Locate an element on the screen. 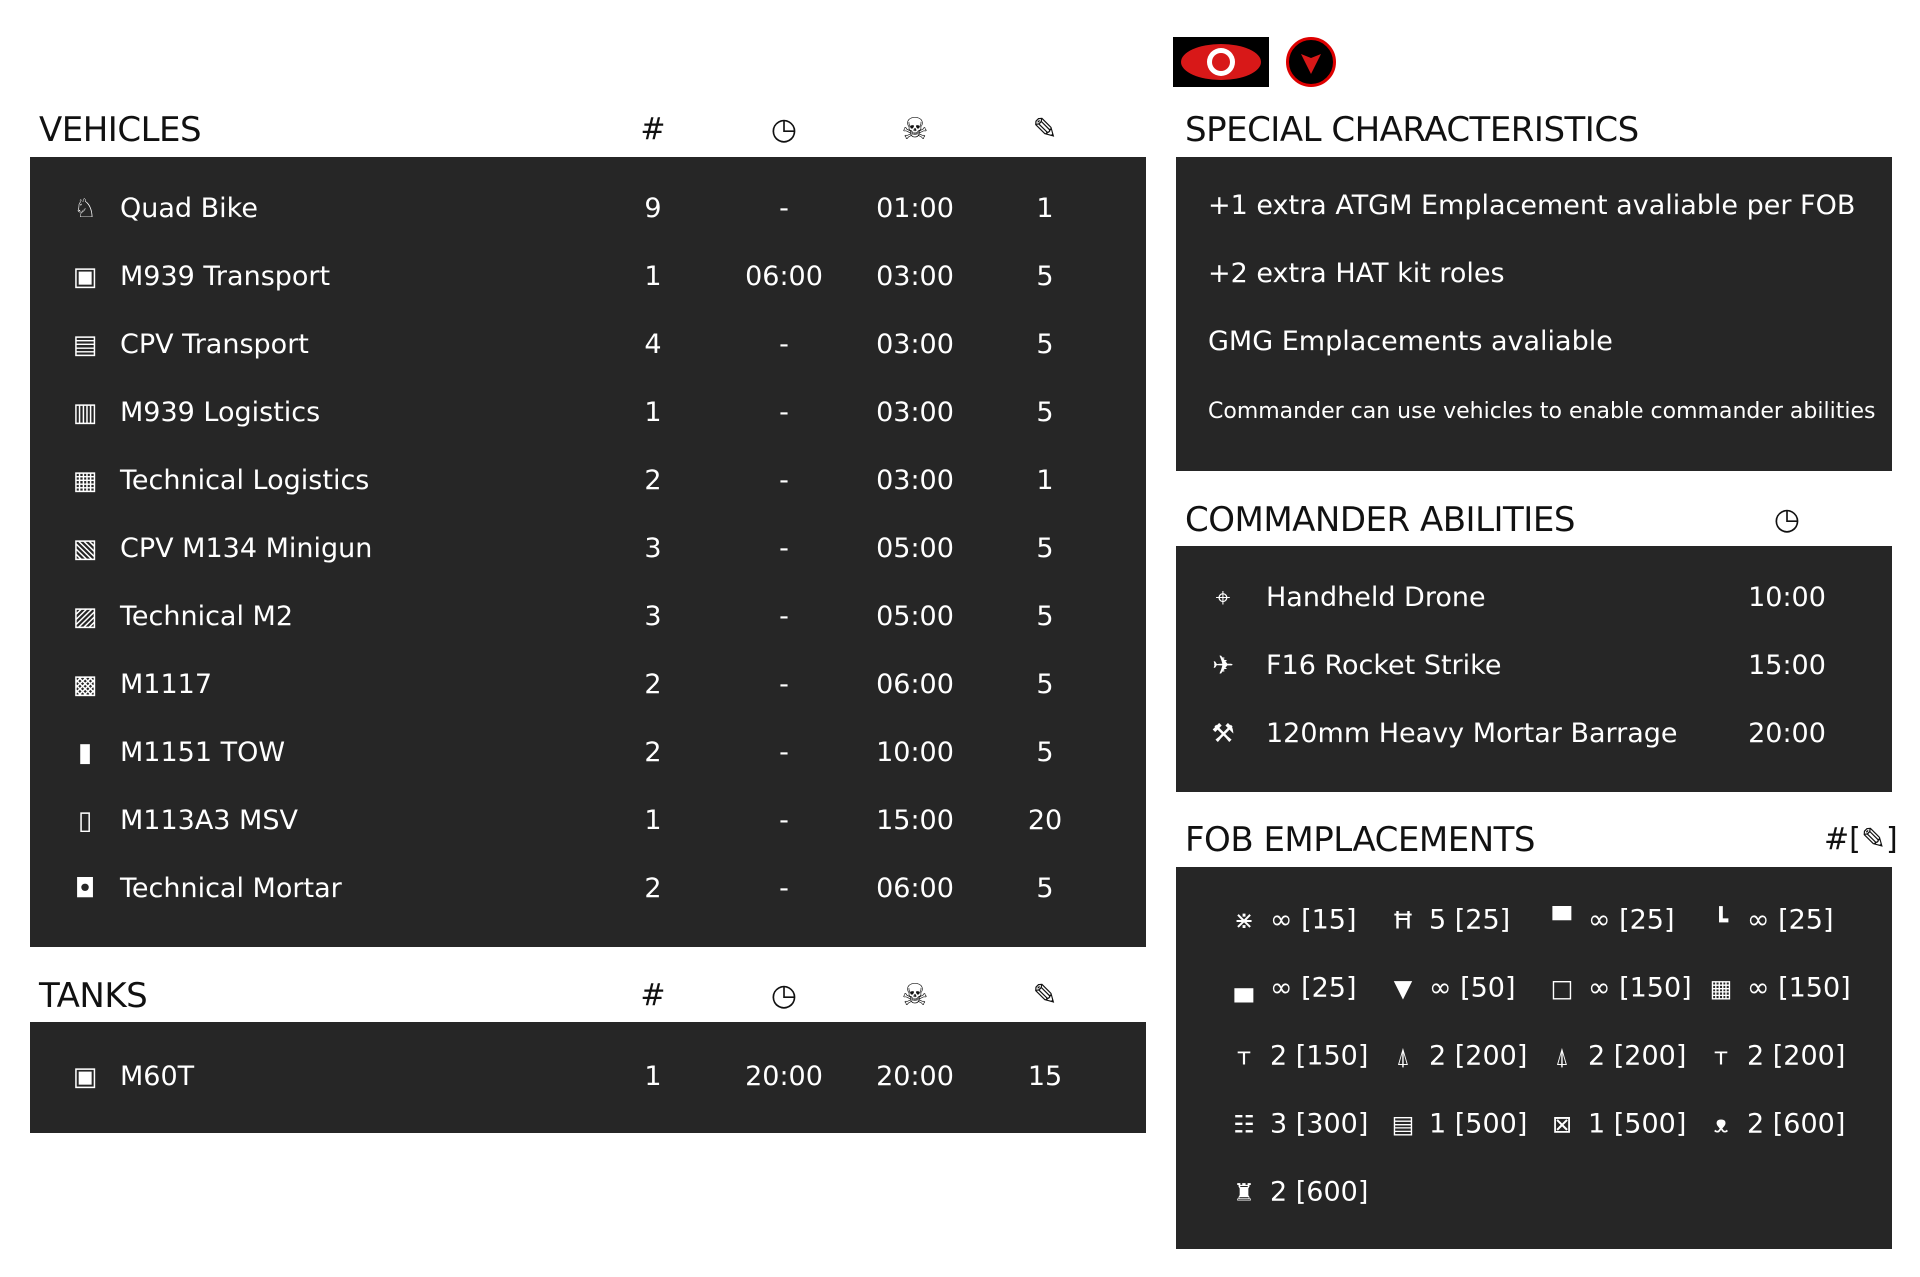 The image size is (1920, 1277). vehicle-name: Technical Mortar is located at coordinates (231, 888).